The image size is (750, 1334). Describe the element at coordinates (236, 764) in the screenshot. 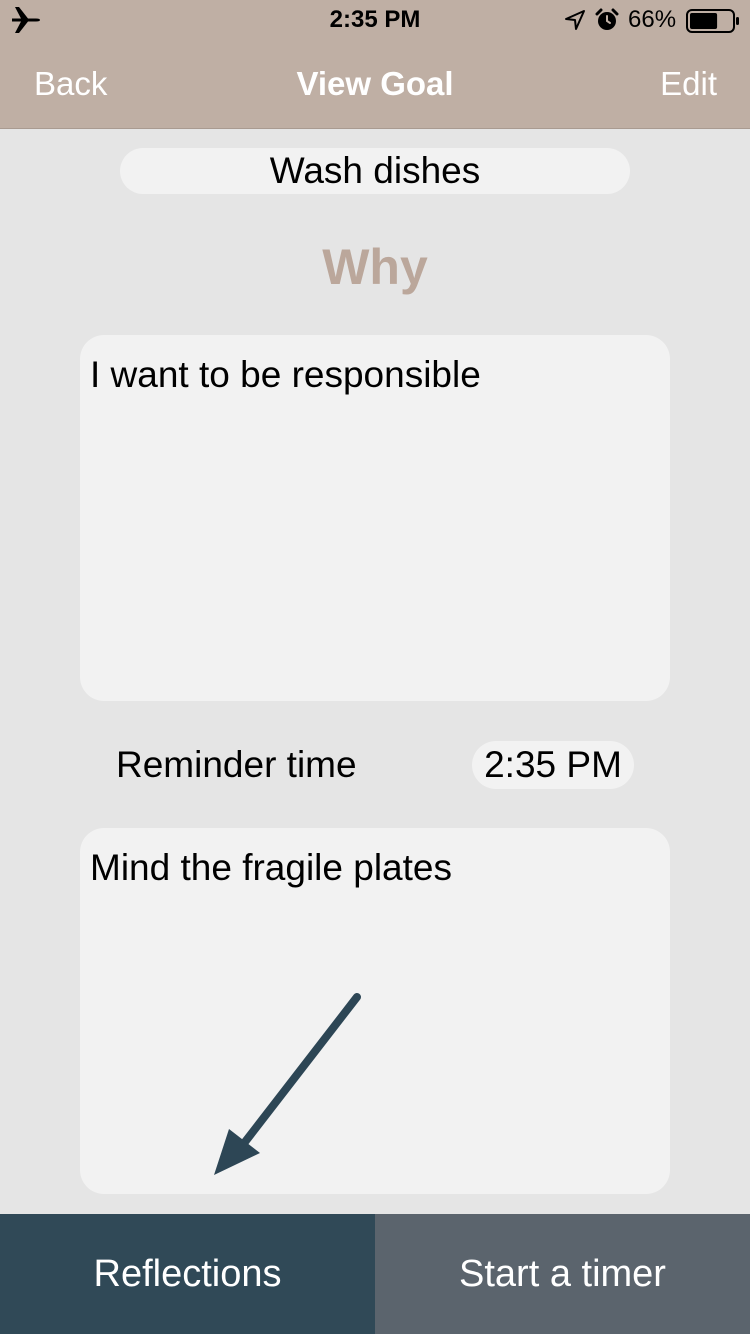

I see `reminder-time-label: Reminder time` at that location.